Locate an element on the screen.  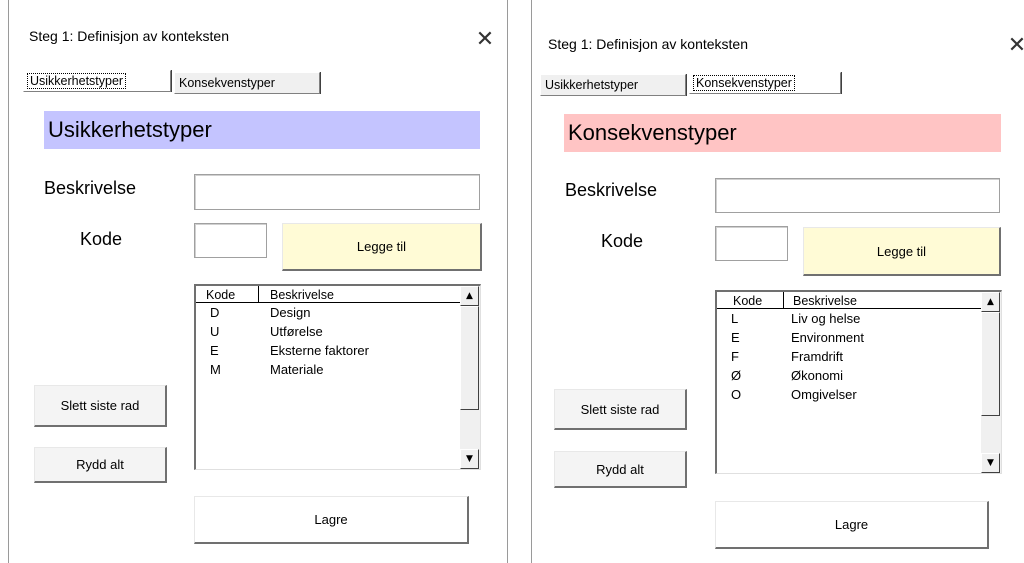
list-row: L Liv og helse is located at coordinates (849, 318).